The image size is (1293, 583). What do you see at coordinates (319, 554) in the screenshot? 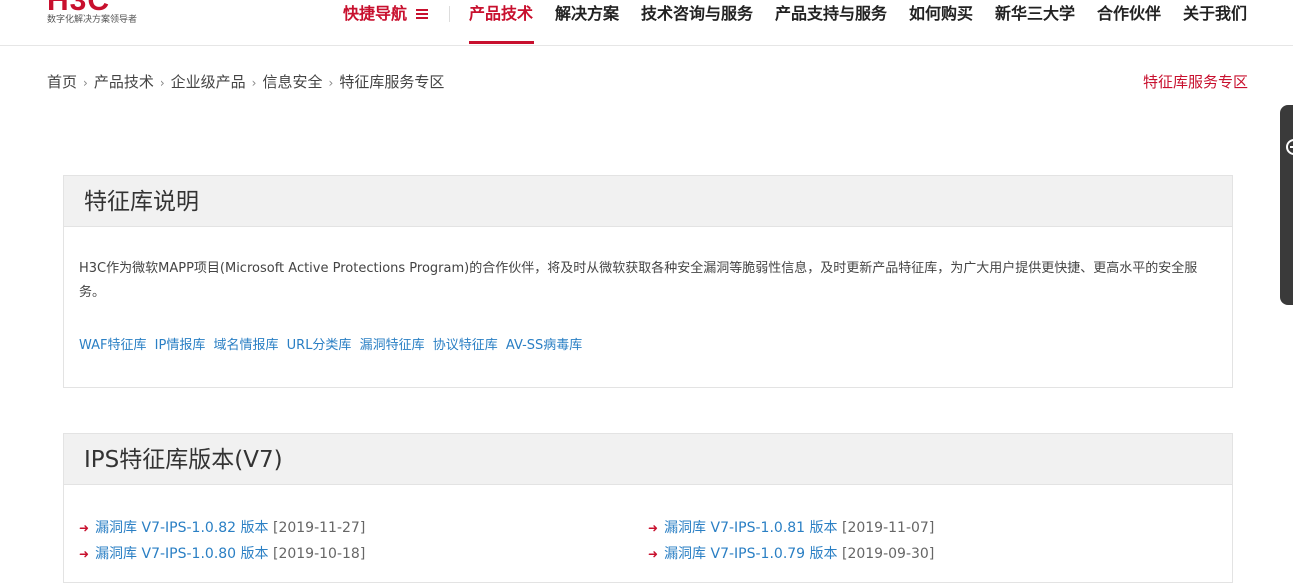
I see `version-date: [2019-10-18]` at bounding box center [319, 554].